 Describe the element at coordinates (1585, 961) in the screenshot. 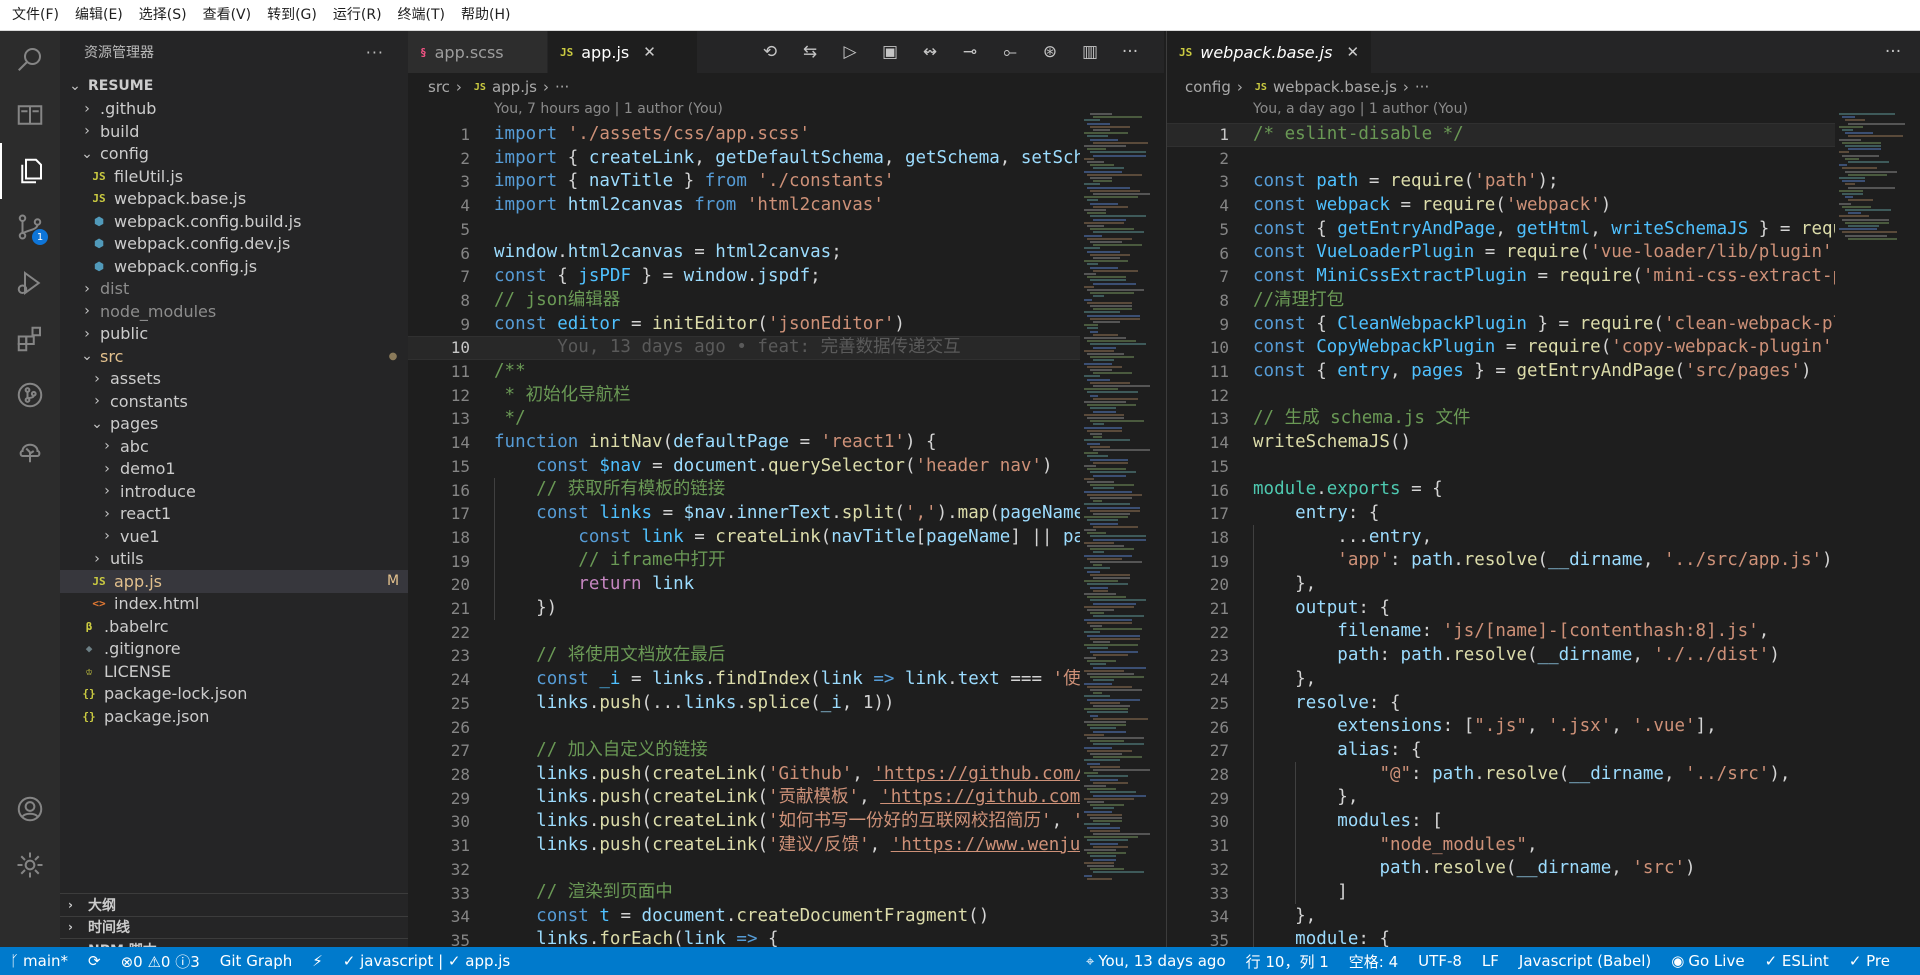

I see `status-language: Javascript (Babel)` at that location.